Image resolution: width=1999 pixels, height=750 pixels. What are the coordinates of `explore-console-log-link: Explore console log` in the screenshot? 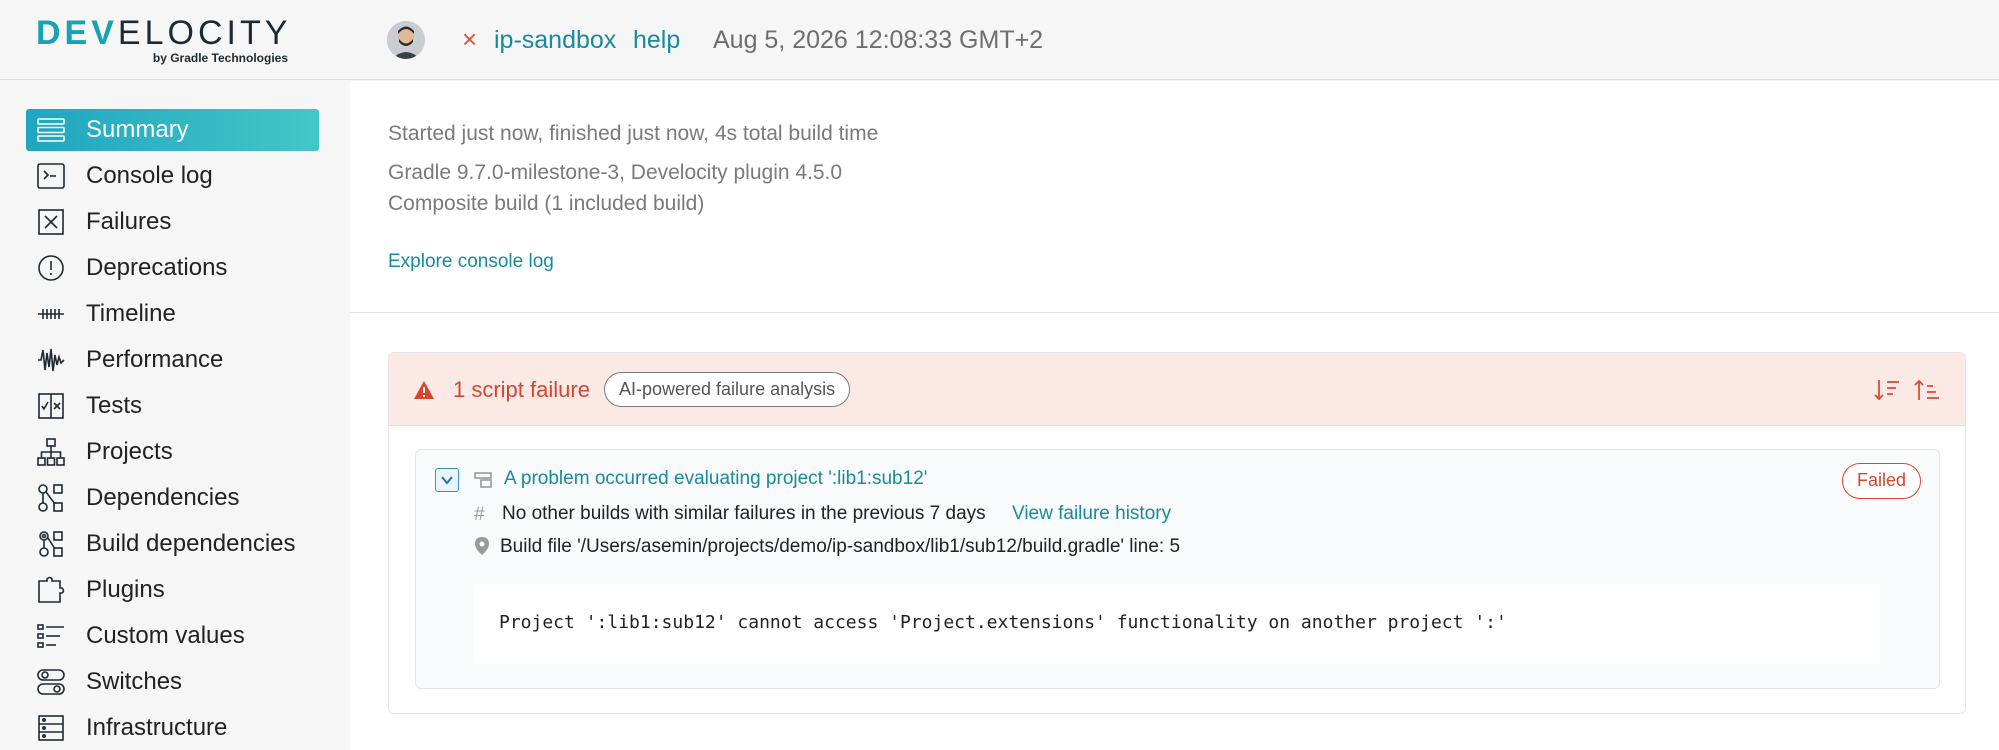 It's located at (471, 262).